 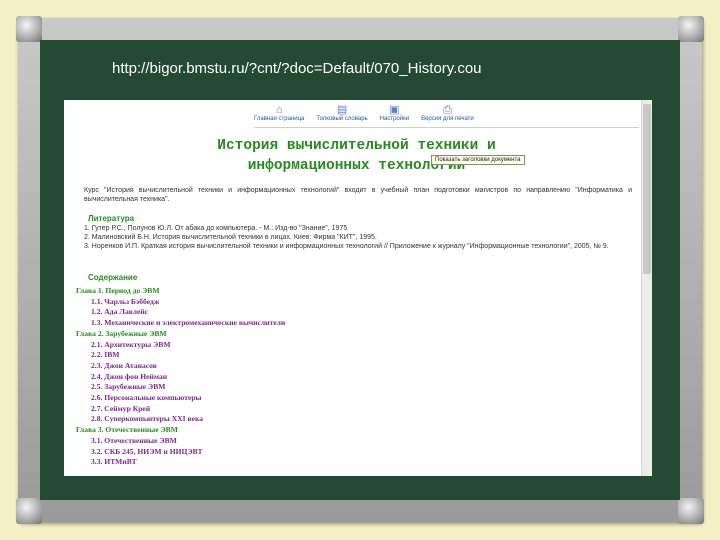 What do you see at coordinates (478, 160) in the screenshot?
I see `tooltip: Показать заголовки документа` at bounding box center [478, 160].